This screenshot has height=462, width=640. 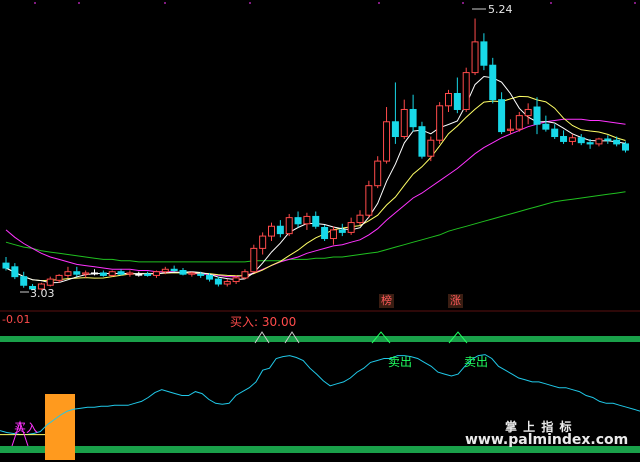 What do you see at coordinates (500, 9) in the screenshot?
I see `high-price-text: 5.24` at bounding box center [500, 9].